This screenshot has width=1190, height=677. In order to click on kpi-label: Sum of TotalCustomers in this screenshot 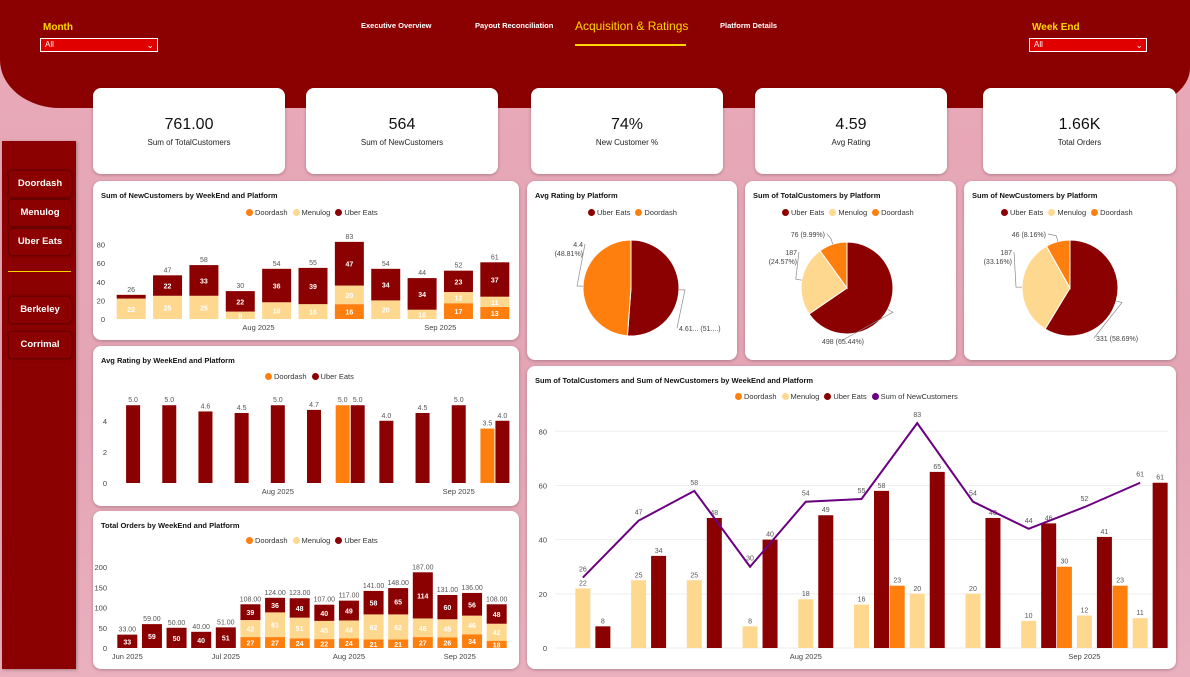, I will do `click(189, 142)`.